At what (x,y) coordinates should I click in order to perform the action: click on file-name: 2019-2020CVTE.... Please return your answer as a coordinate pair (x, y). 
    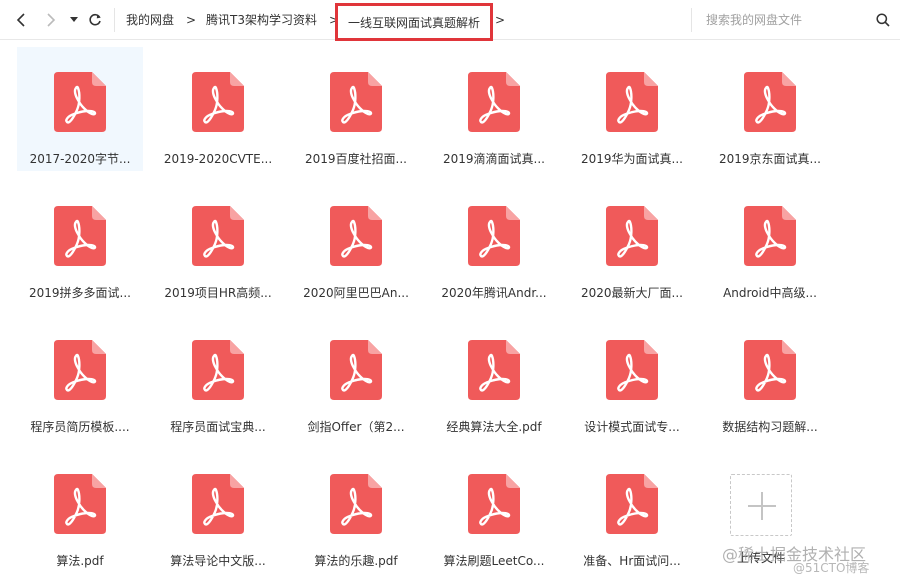
    Looking at the image, I should click on (218, 159).